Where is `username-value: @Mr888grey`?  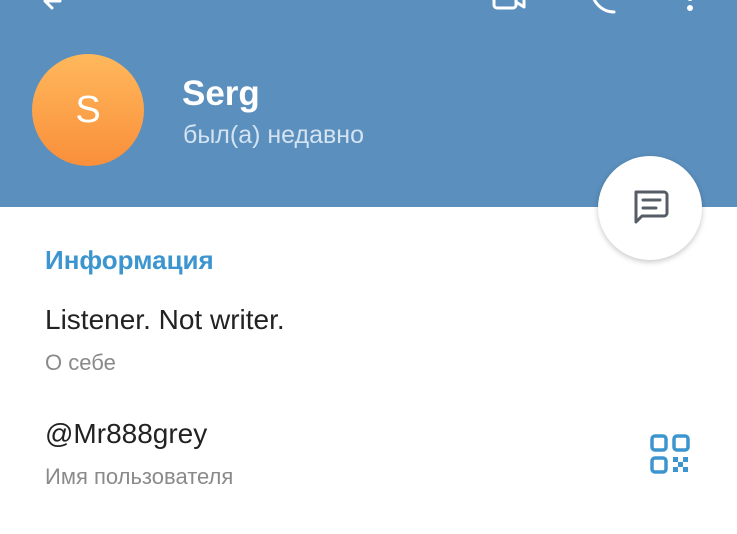 username-value: @Mr888grey is located at coordinates (126, 434).